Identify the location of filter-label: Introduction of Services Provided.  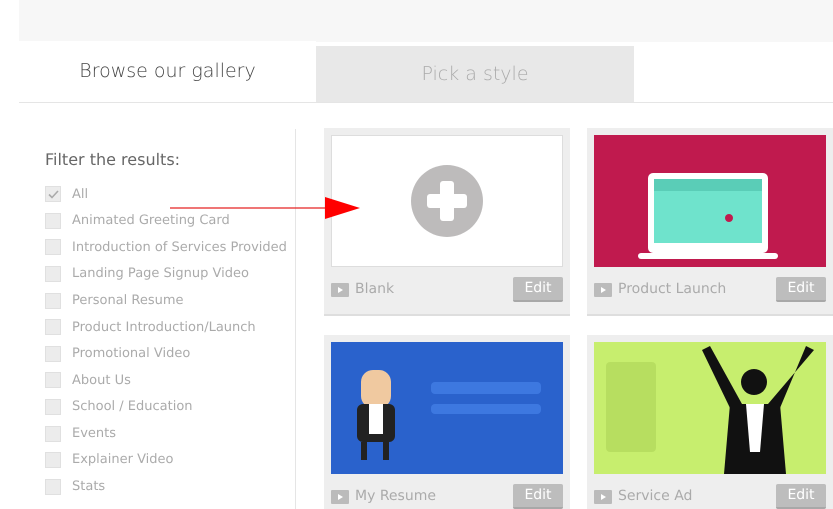
(179, 248).